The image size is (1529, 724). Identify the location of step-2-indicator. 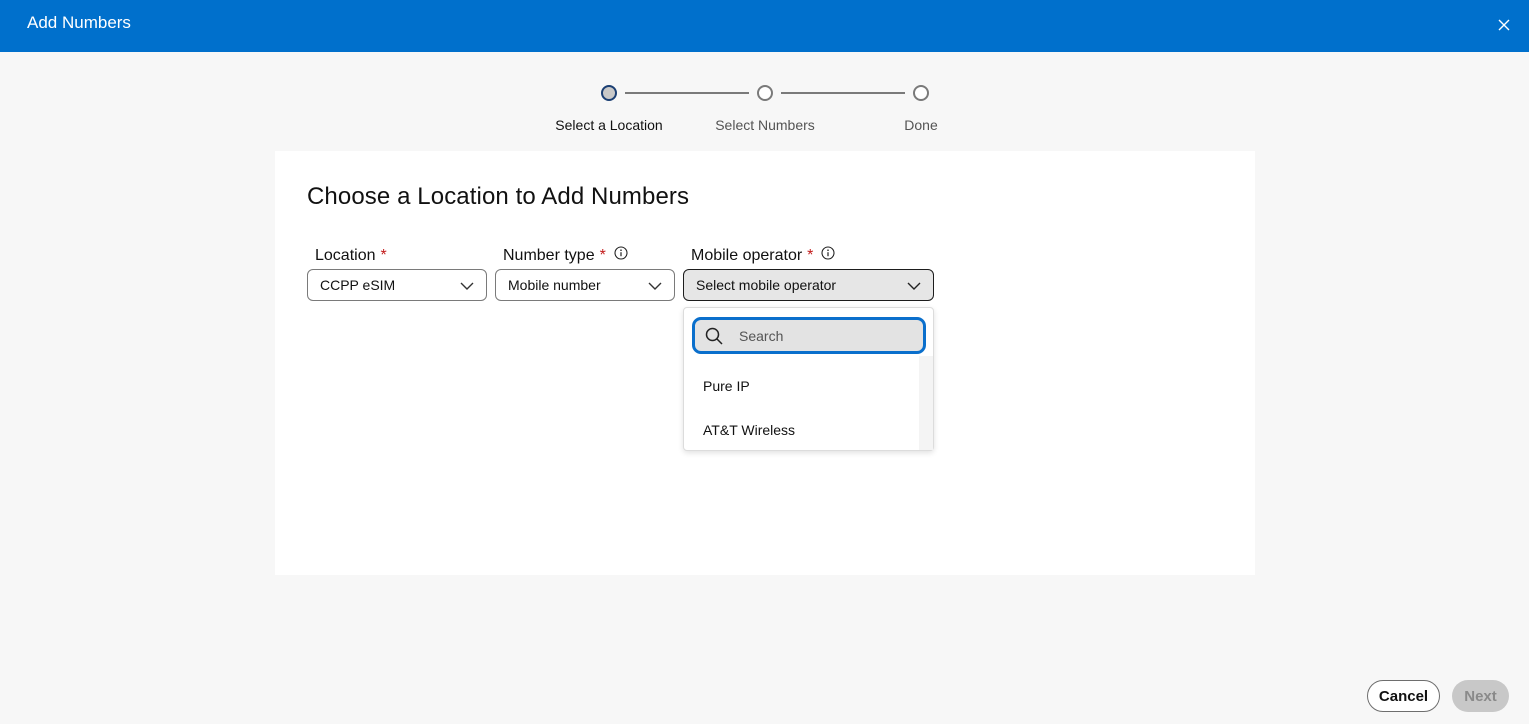
(765, 93).